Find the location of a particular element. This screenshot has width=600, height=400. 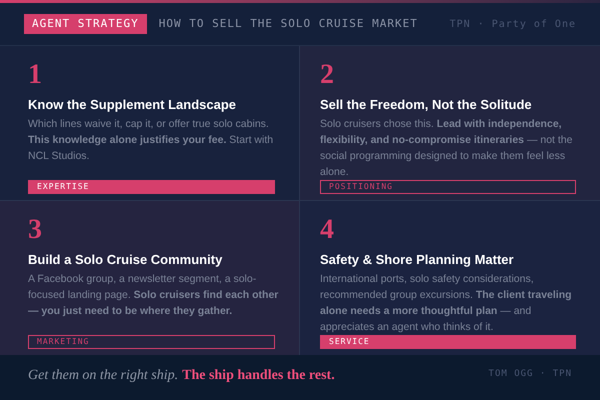

card-title: Safety & Shore Planning Matter is located at coordinates (417, 260).